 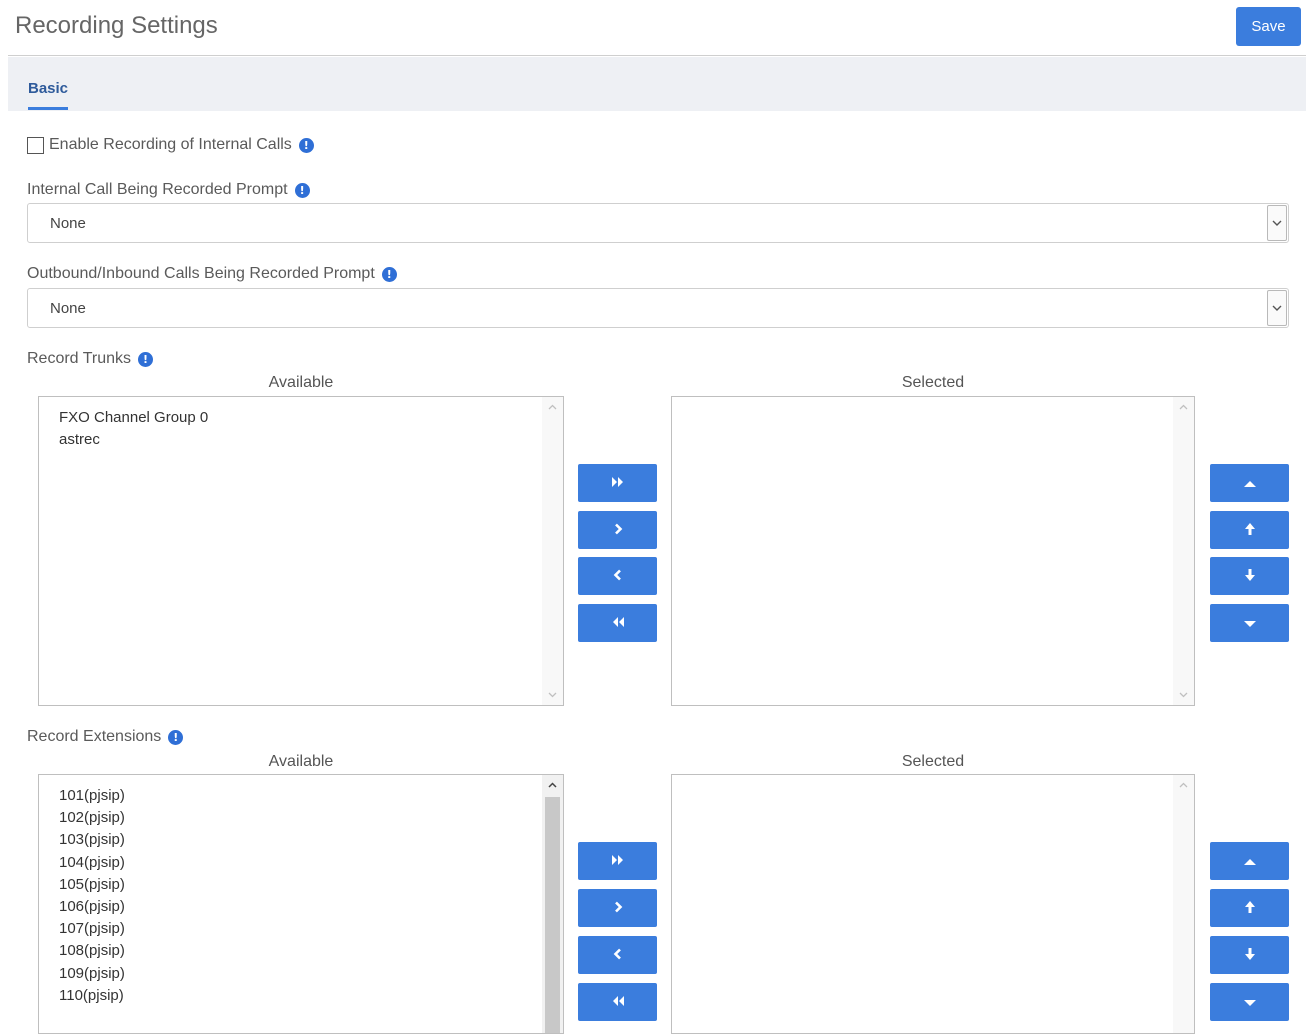 I want to click on list-item: 107(pjsip), so click(x=92, y=929).